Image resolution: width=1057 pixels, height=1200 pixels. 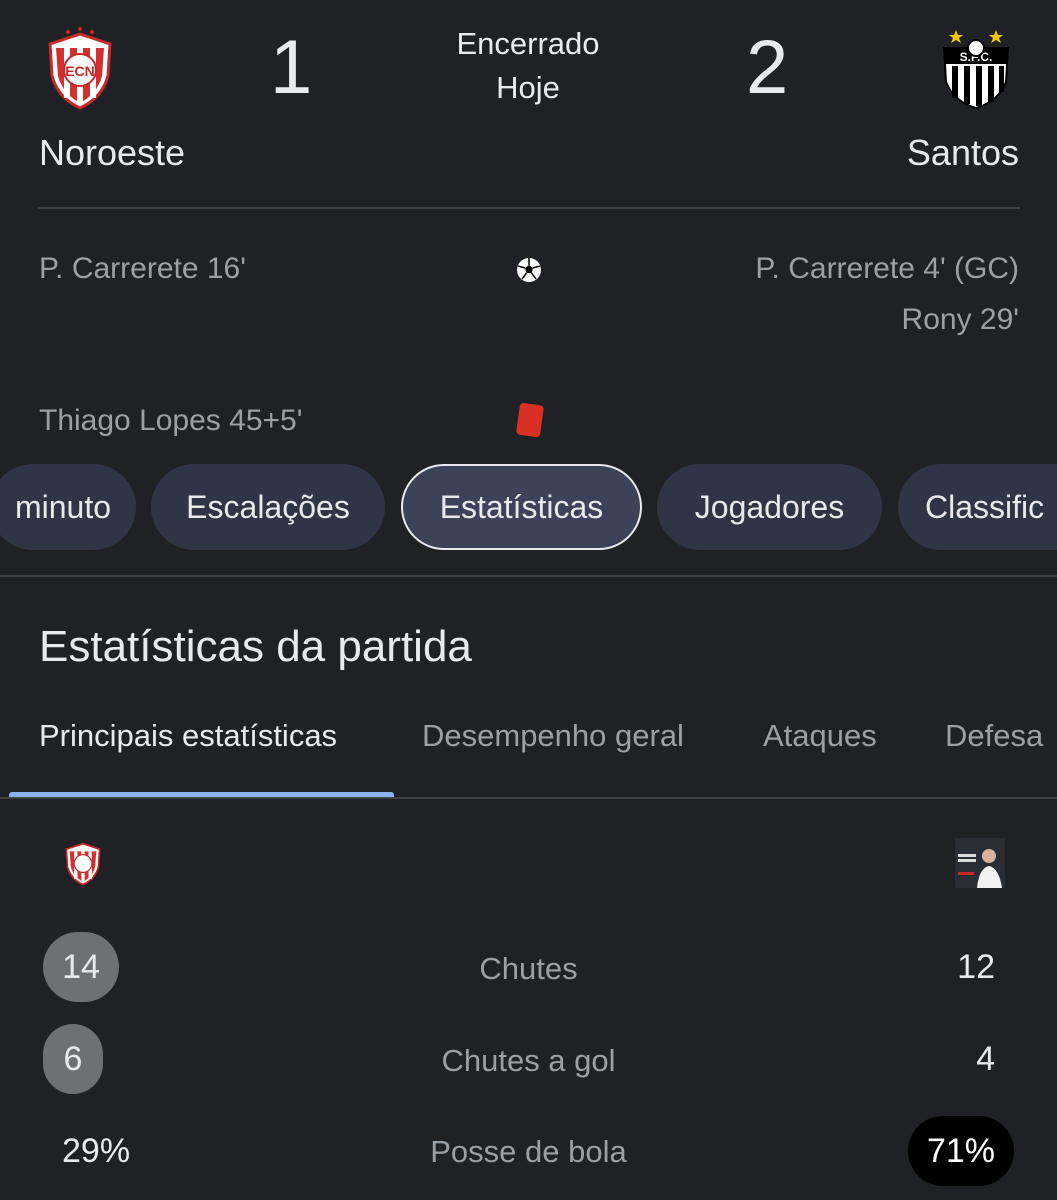 I want to click on match-status: Encerrado Hoje, so click(x=528, y=66).